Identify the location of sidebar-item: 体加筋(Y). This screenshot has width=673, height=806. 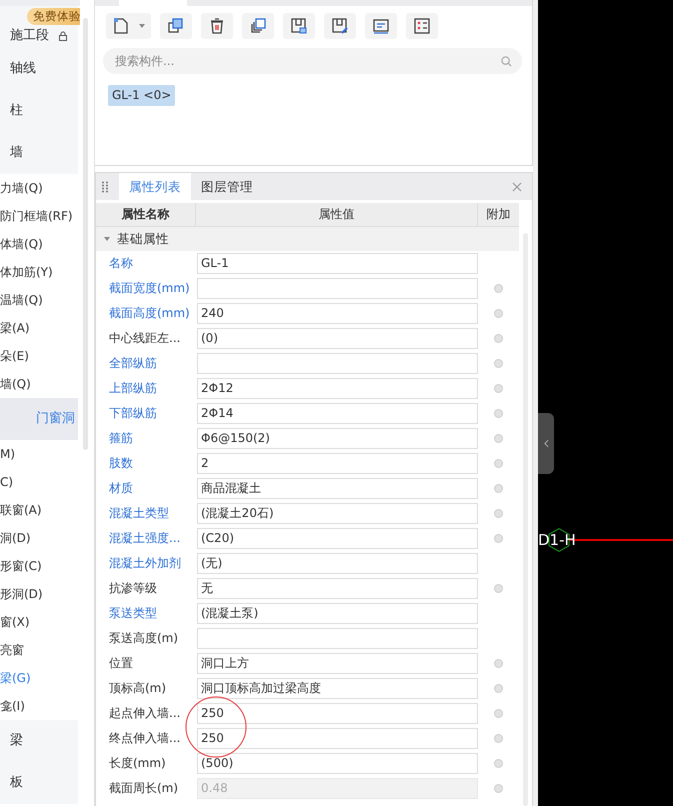
(40, 272).